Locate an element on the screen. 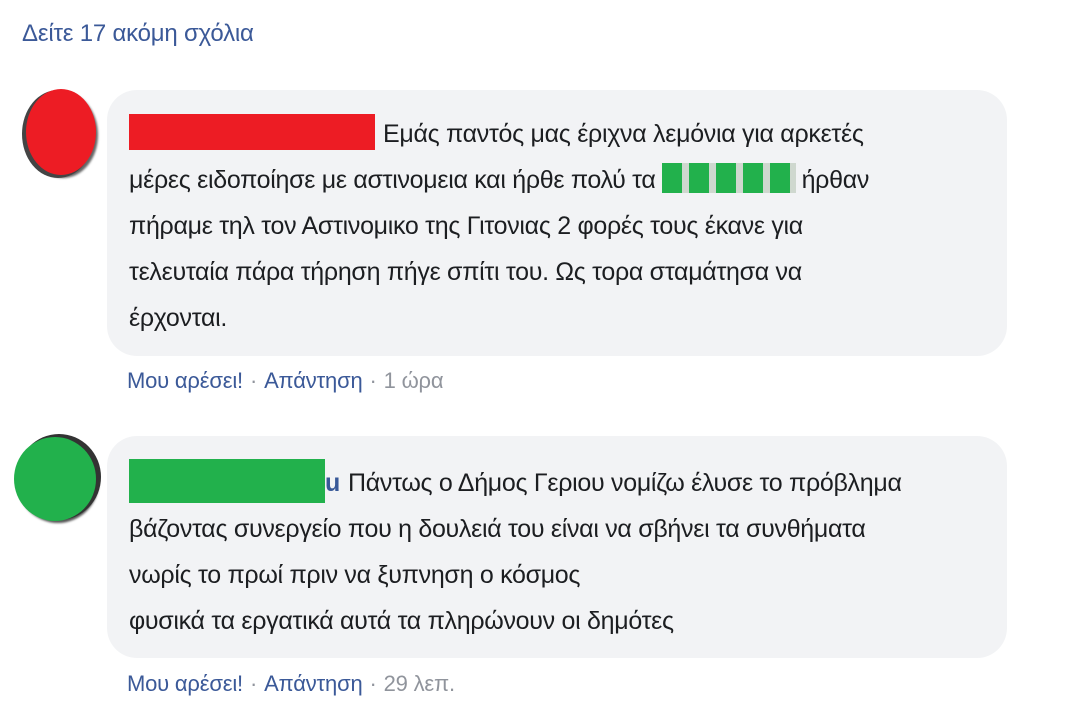 The width and height of the screenshot is (1083, 721). redacted-word is located at coordinates (728, 178).